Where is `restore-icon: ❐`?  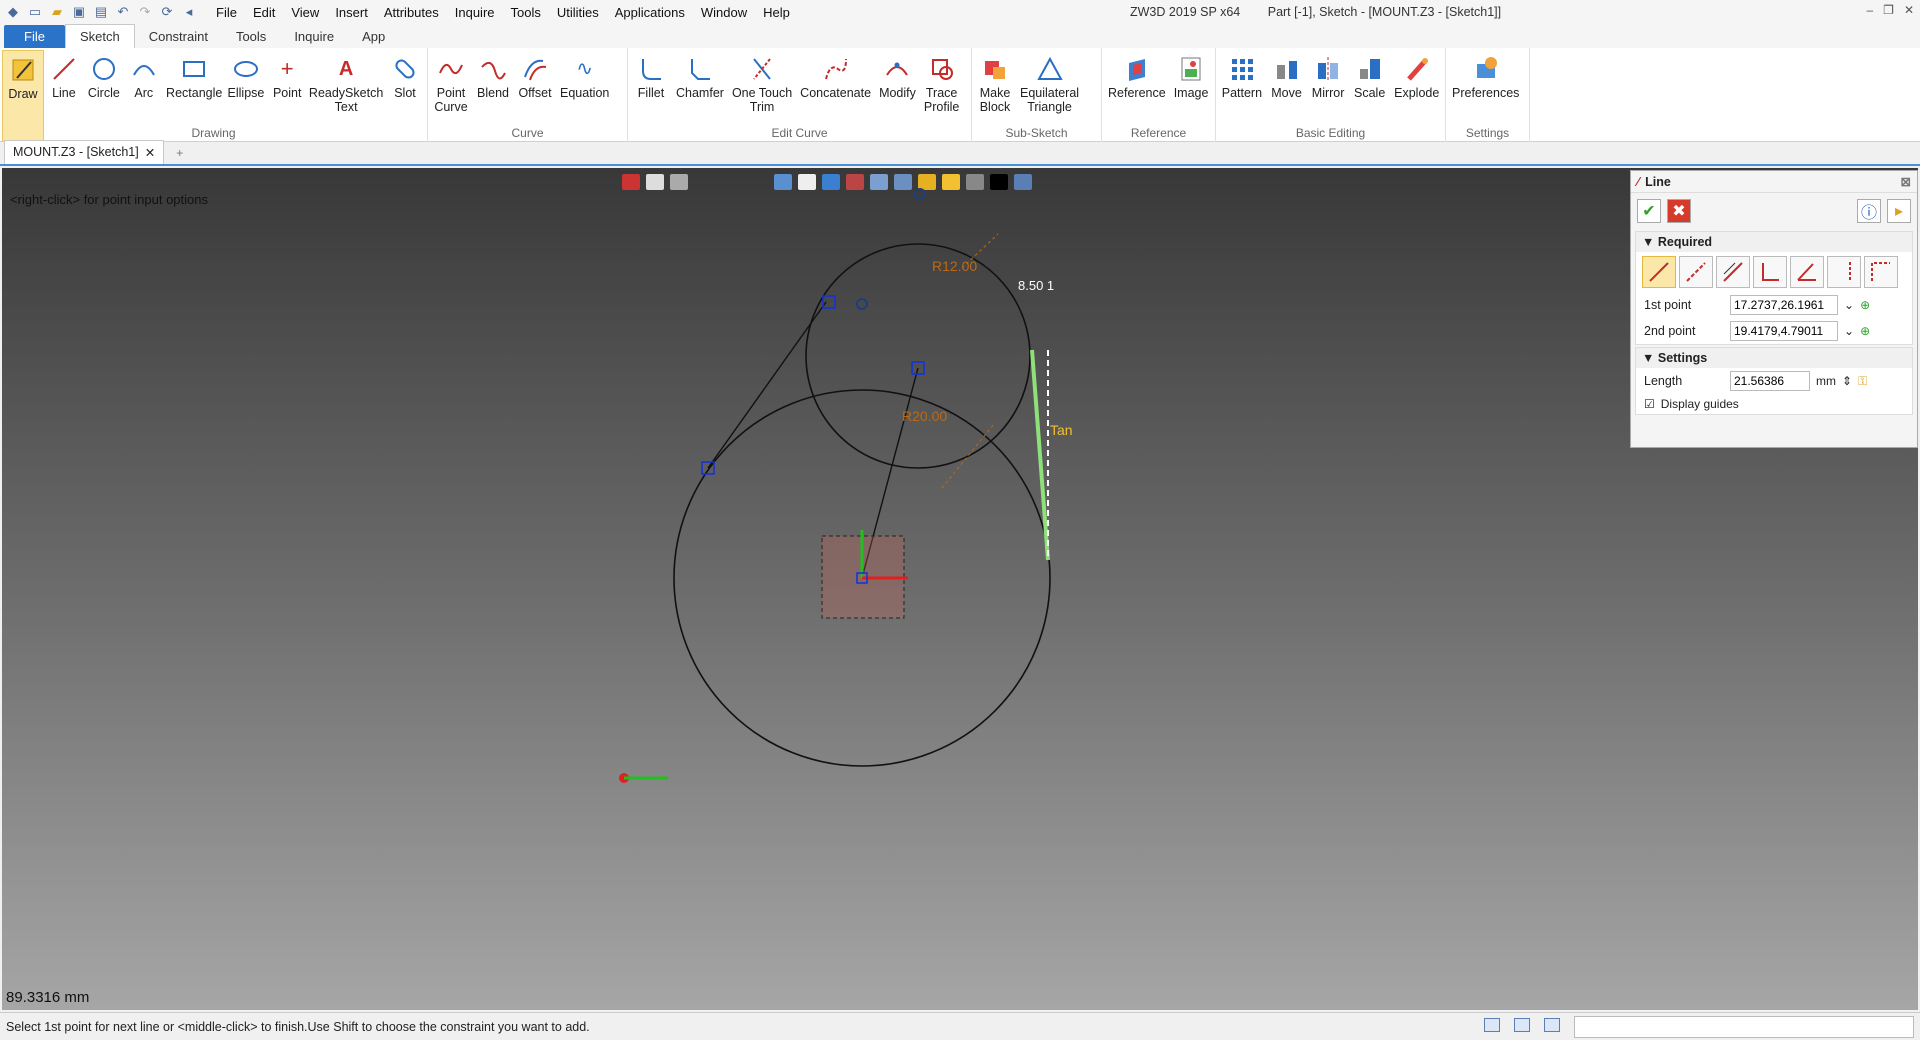 restore-icon: ❐ is located at coordinates (1888, 10).